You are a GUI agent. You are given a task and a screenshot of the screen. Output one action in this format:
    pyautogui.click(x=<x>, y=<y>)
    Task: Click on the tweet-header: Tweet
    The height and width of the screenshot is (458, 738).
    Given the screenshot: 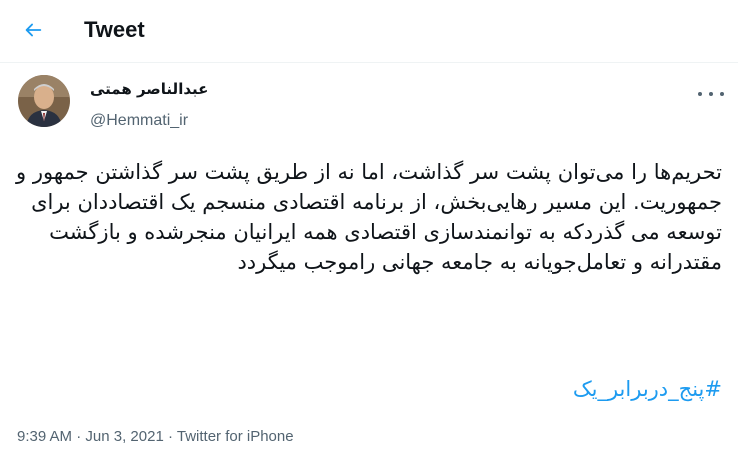 What is the action you would take?
    pyautogui.click(x=369, y=31)
    